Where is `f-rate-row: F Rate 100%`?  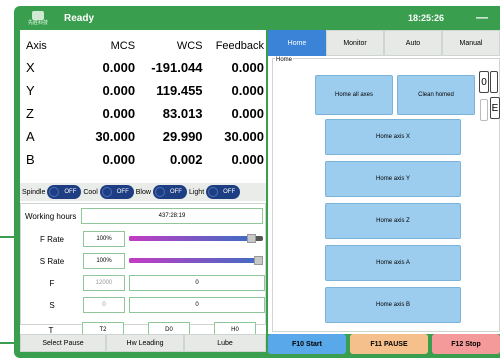 f-rate-row: F Rate 100% is located at coordinates (144, 239).